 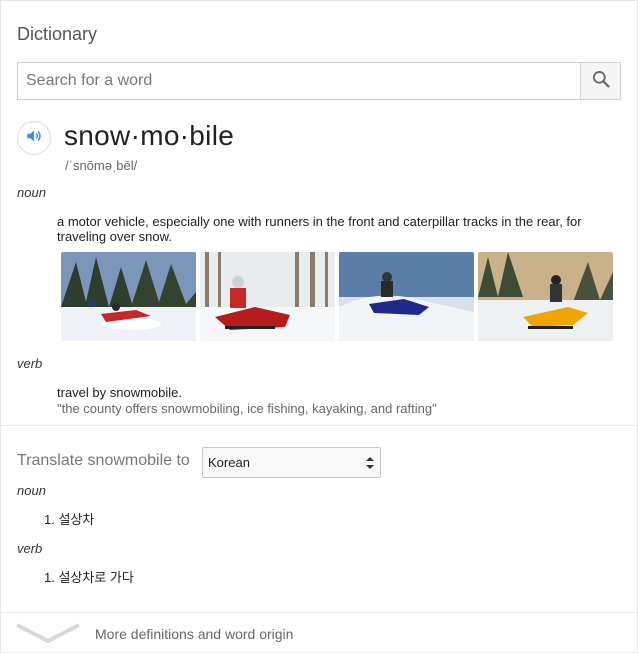 What do you see at coordinates (30, 548) in the screenshot?
I see `translation-verb-pos: verb` at bounding box center [30, 548].